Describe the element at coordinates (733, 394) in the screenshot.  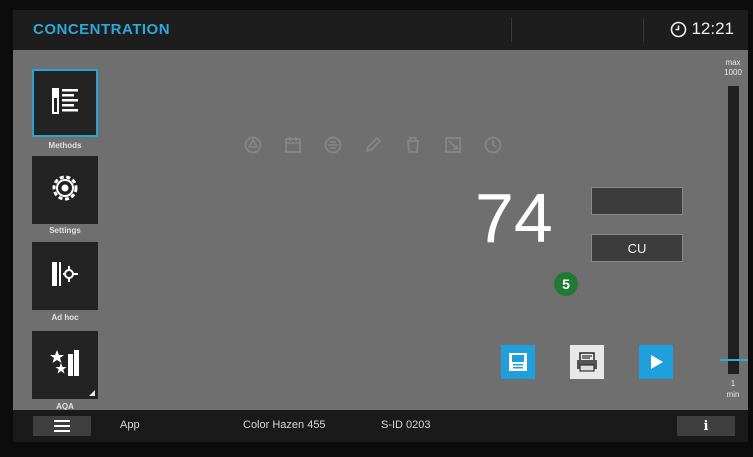
I see `scale-min-text: min` at that location.